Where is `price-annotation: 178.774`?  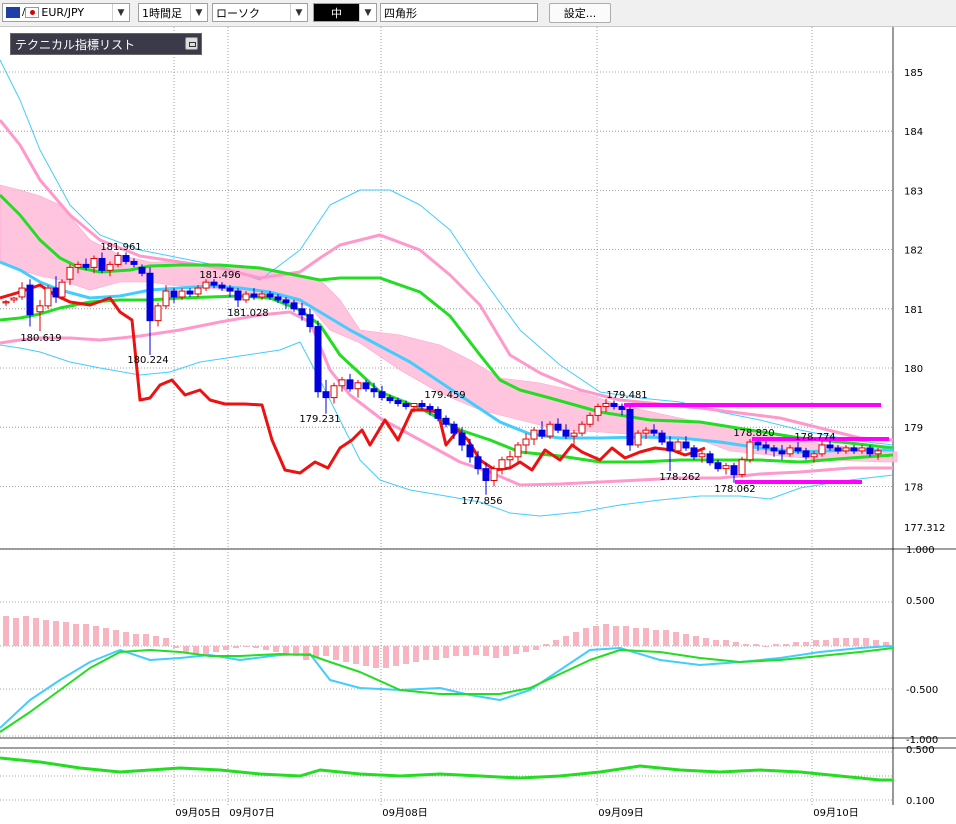 price-annotation: 178.774 is located at coordinates (814, 437).